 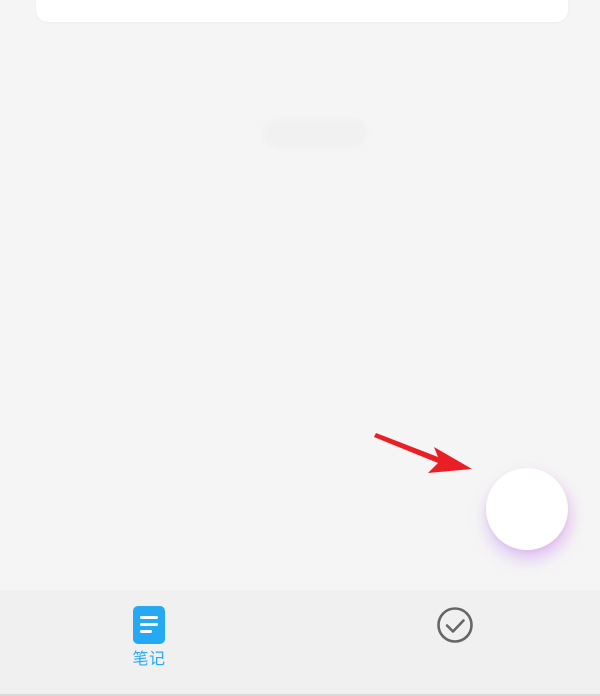 What do you see at coordinates (149, 658) in the screenshot?
I see `tab-notes-label: 笔记` at bounding box center [149, 658].